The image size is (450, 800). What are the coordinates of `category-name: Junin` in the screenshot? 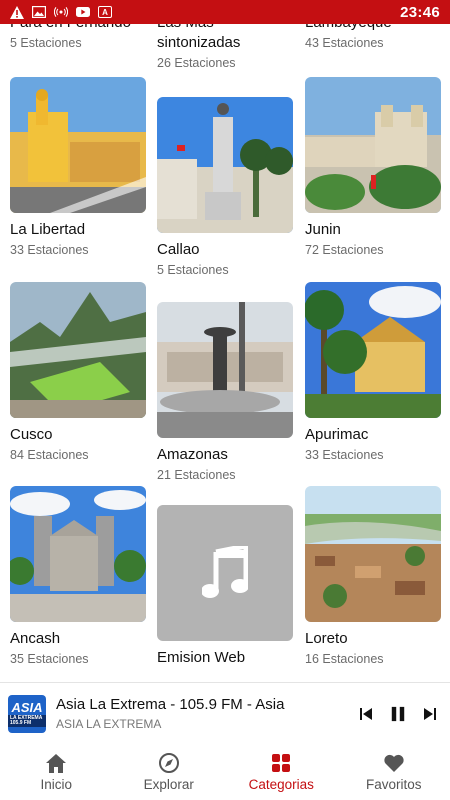 It's located at (323, 229).